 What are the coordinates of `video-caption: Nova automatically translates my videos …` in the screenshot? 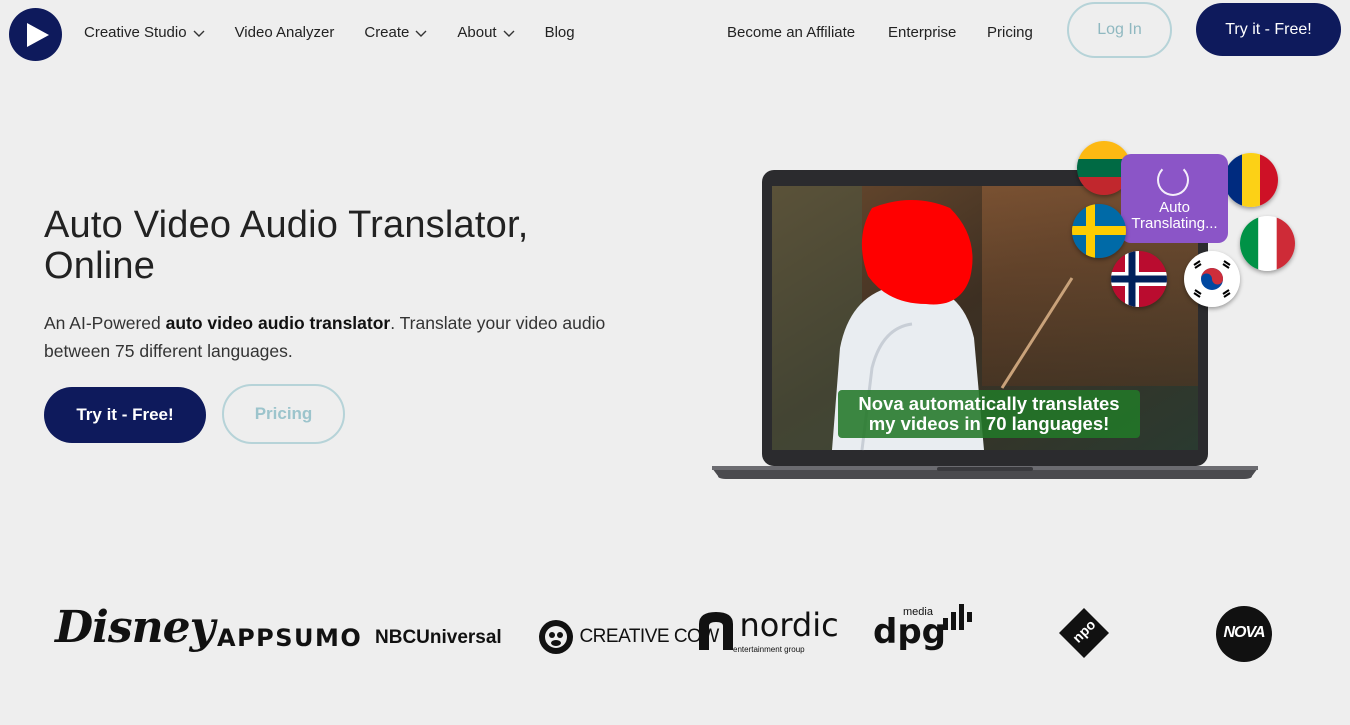 It's located at (989, 414).